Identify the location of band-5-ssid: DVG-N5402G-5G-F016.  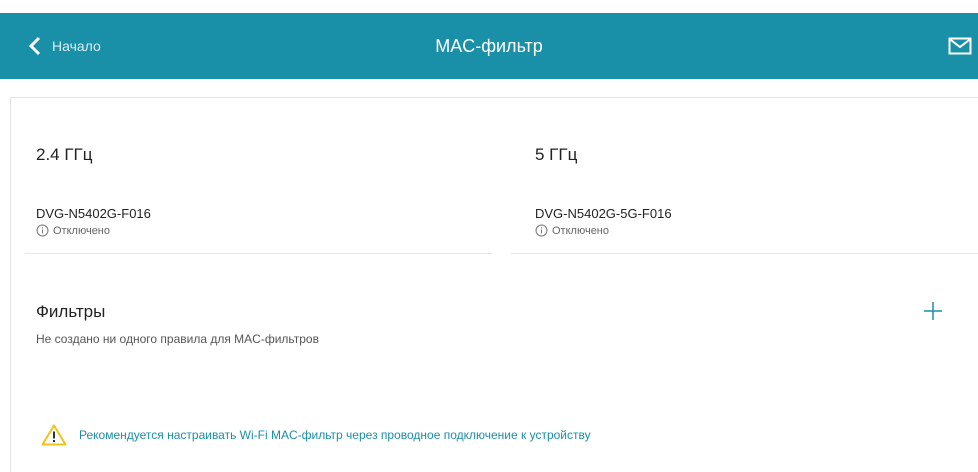
(603, 213).